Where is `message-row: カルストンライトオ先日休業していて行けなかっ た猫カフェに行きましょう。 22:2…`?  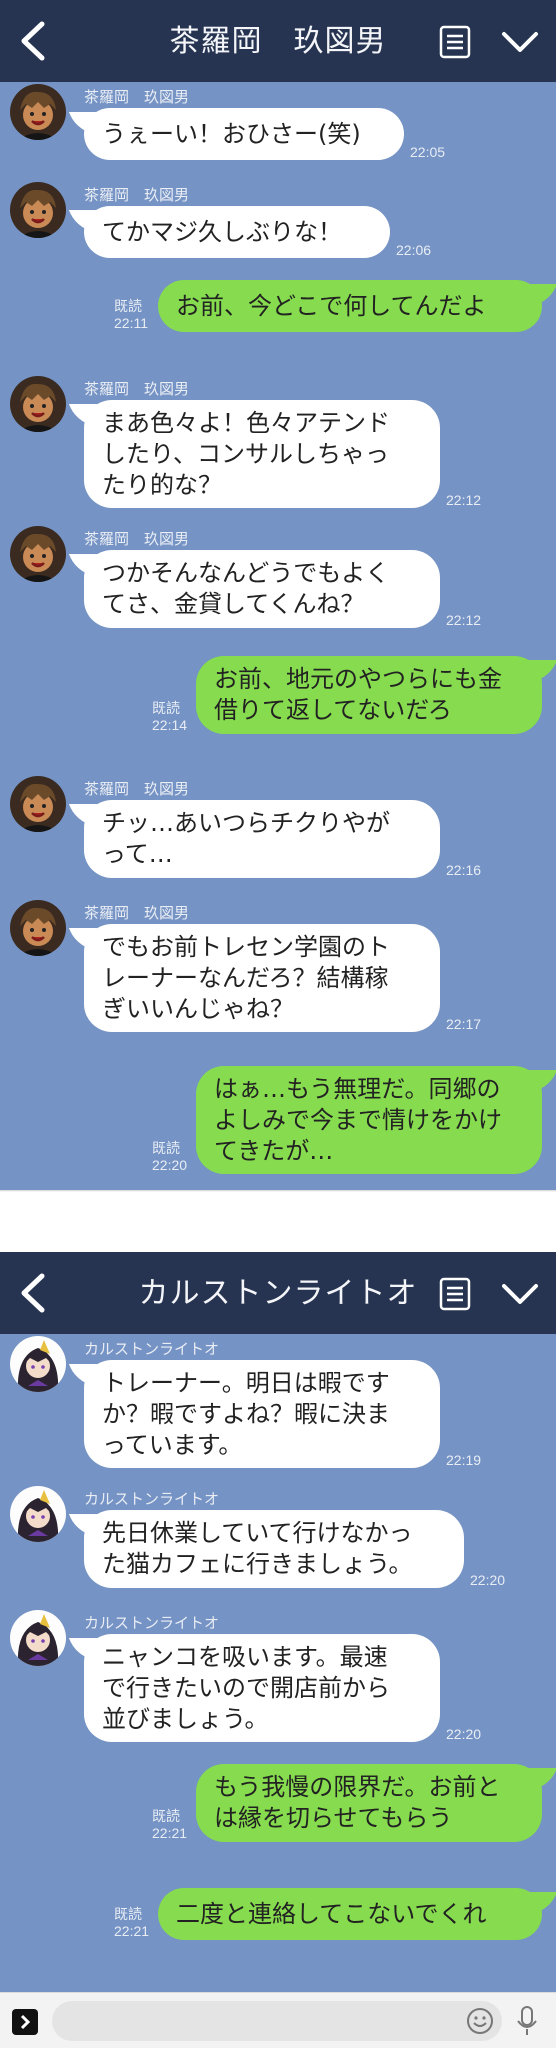 message-row: カルストンライトオ先日休業していて行けなかっ た猫カフェに行きましょう。 22:2… is located at coordinates (278, 1537).